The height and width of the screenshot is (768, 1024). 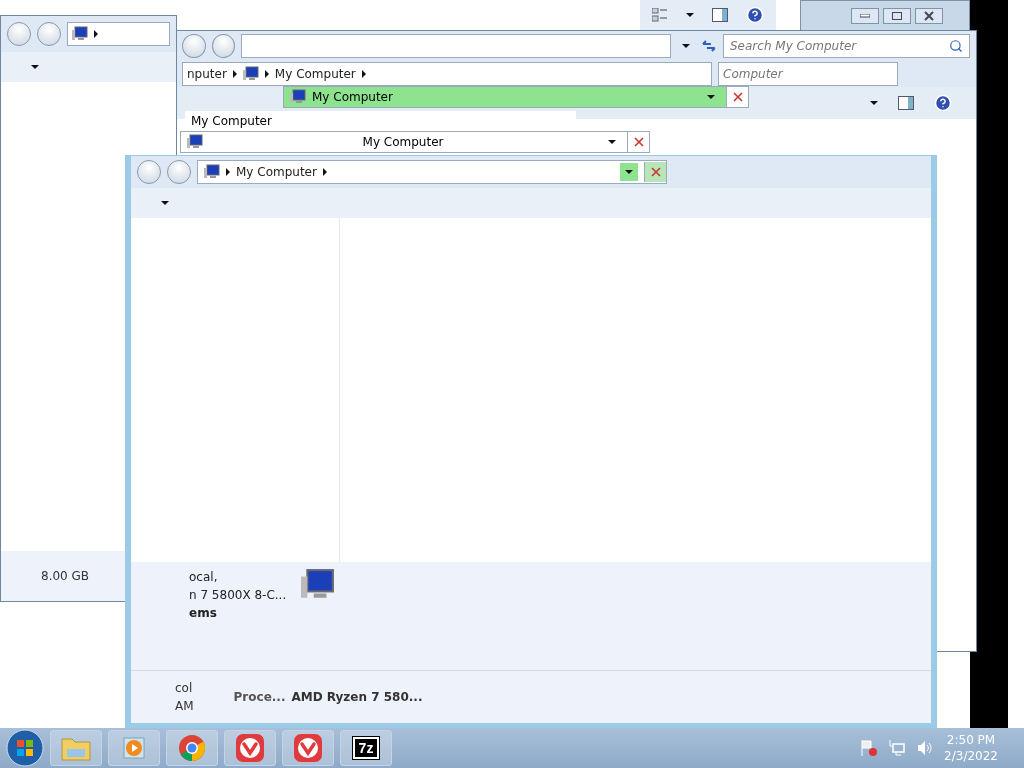 What do you see at coordinates (808, 74) in the screenshot?
I see `search-field: Computer` at bounding box center [808, 74].